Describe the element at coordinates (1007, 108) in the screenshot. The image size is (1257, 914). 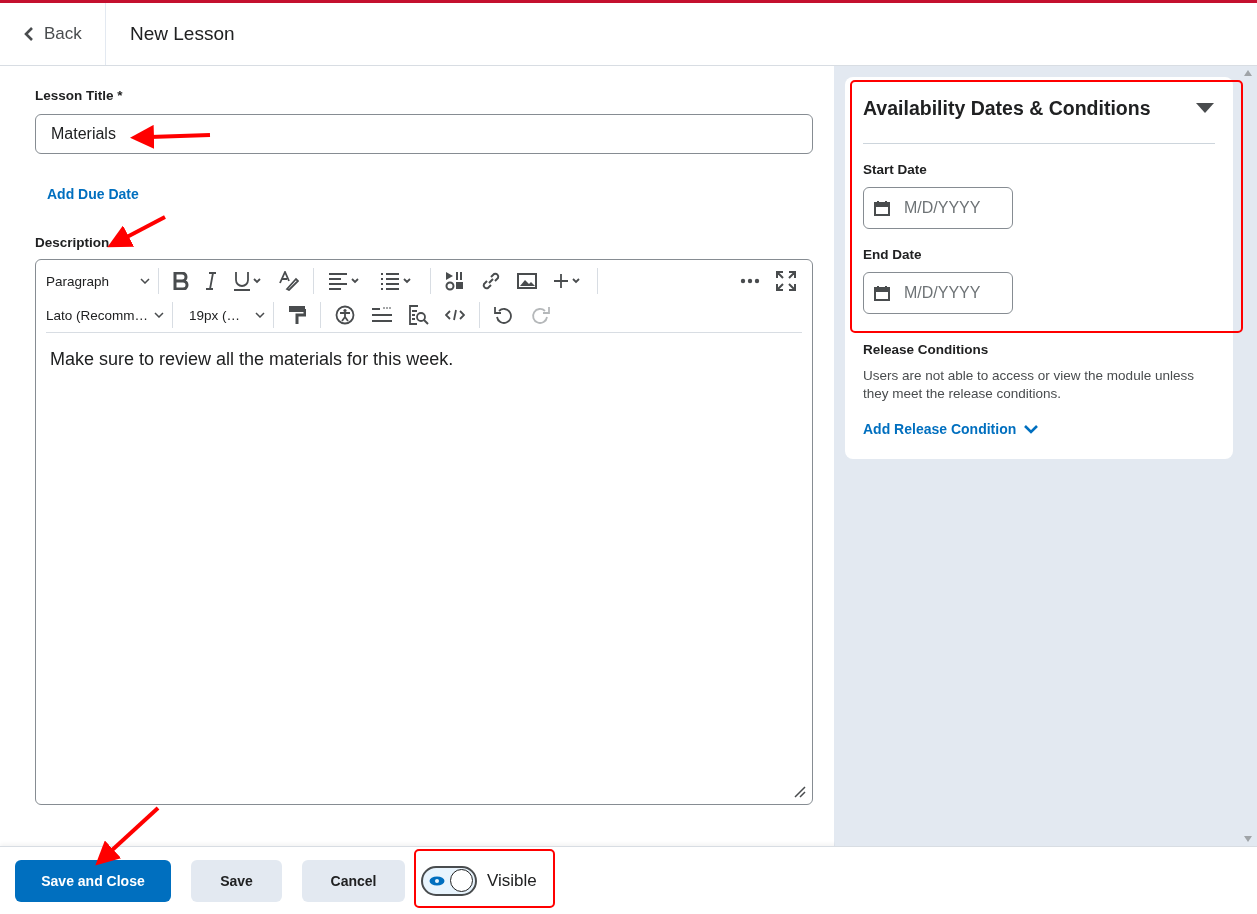
I see `section-title: Availability Dates & Conditions` at that location.